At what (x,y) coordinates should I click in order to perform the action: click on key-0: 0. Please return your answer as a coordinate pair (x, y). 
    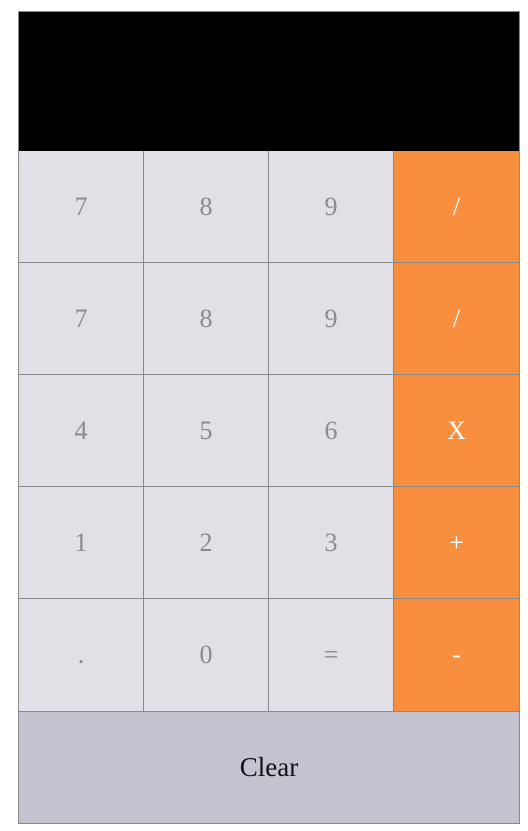
    Looking at the image, I should click on (206, 655).